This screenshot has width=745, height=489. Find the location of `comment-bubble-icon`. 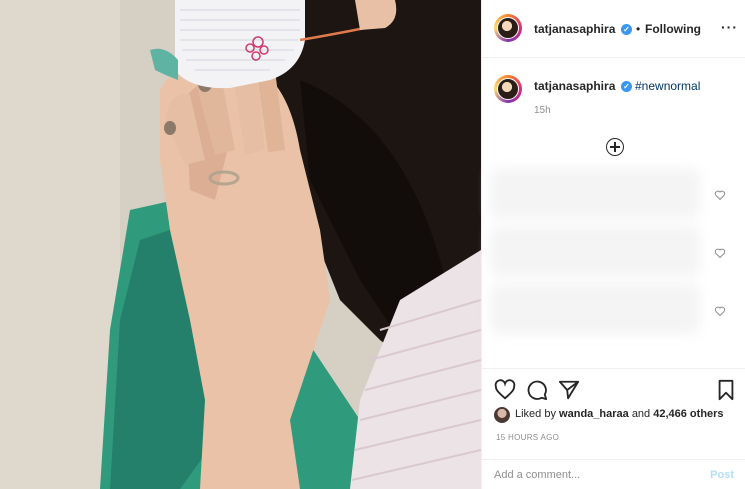

comment-bubble-icon is located at coordinates (537, 390).